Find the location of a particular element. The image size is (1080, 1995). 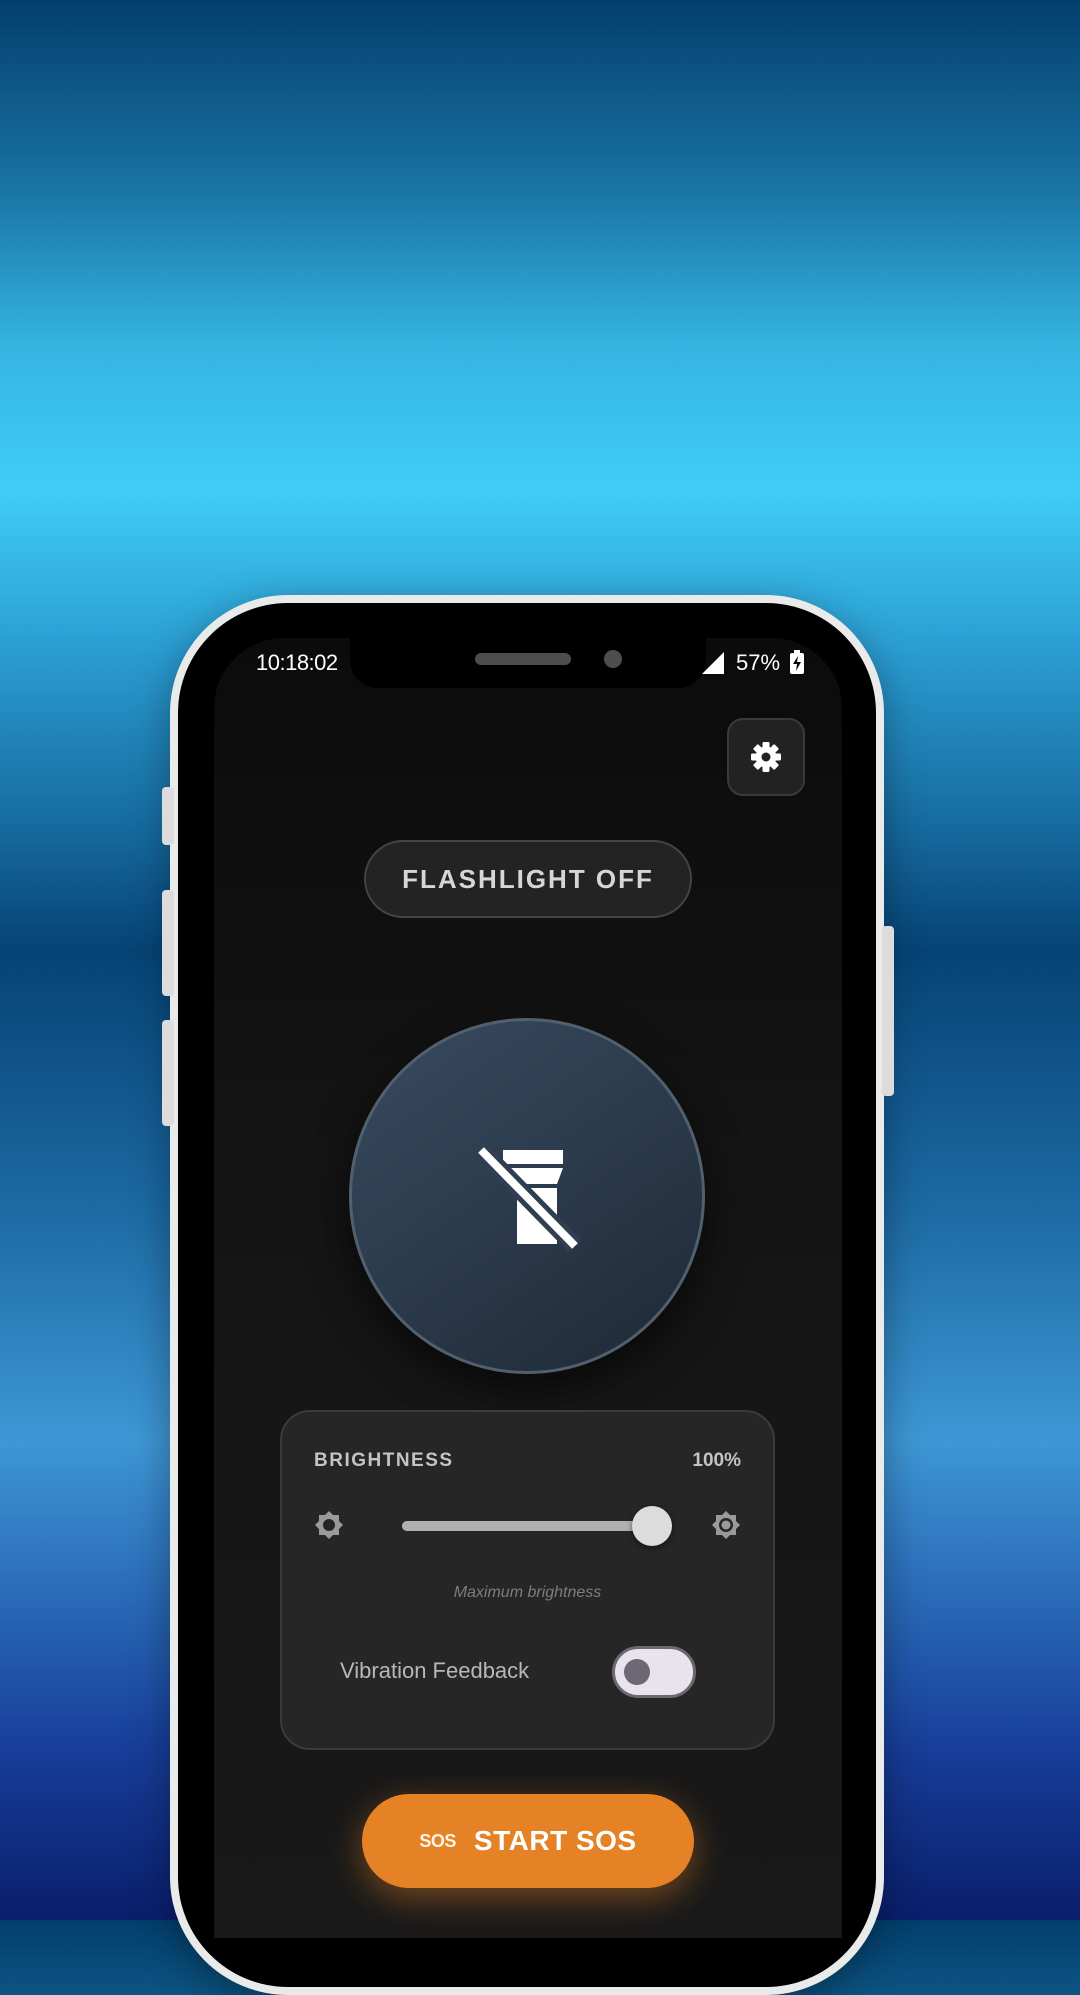

sos-icon: SOS is located at coordinates (437, 1840).